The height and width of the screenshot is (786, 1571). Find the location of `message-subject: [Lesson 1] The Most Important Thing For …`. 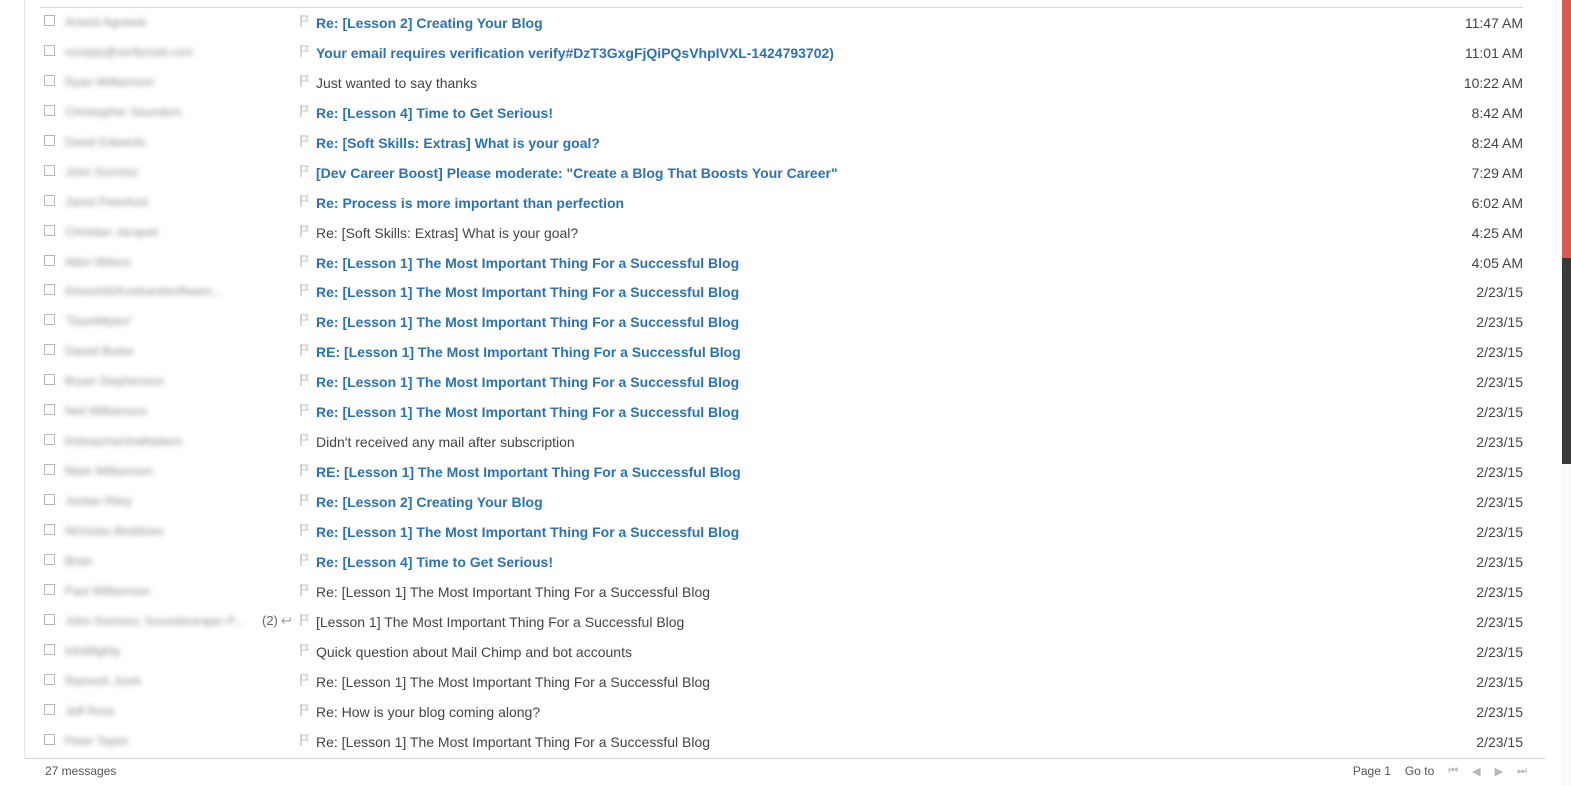

message-subject: [Lesson 1] The Most Important Thing For … is located at coordinates (500, 622).